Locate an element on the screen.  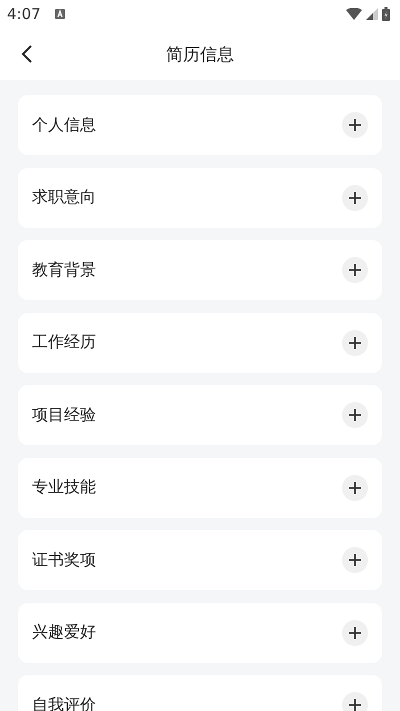
wifi-icon is located at coordinates (354, 14).